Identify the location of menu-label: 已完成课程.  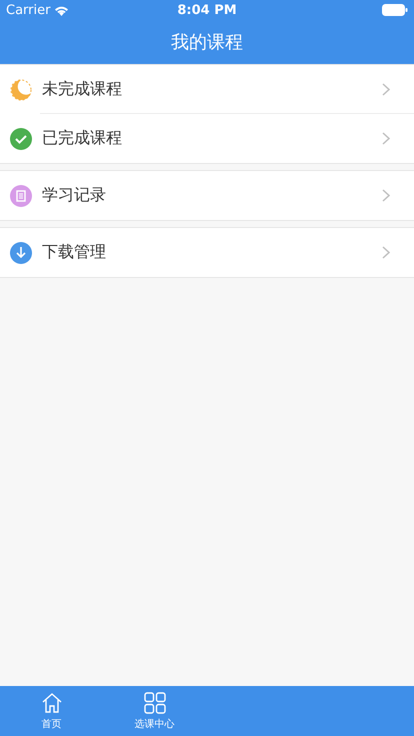
(82, 138).